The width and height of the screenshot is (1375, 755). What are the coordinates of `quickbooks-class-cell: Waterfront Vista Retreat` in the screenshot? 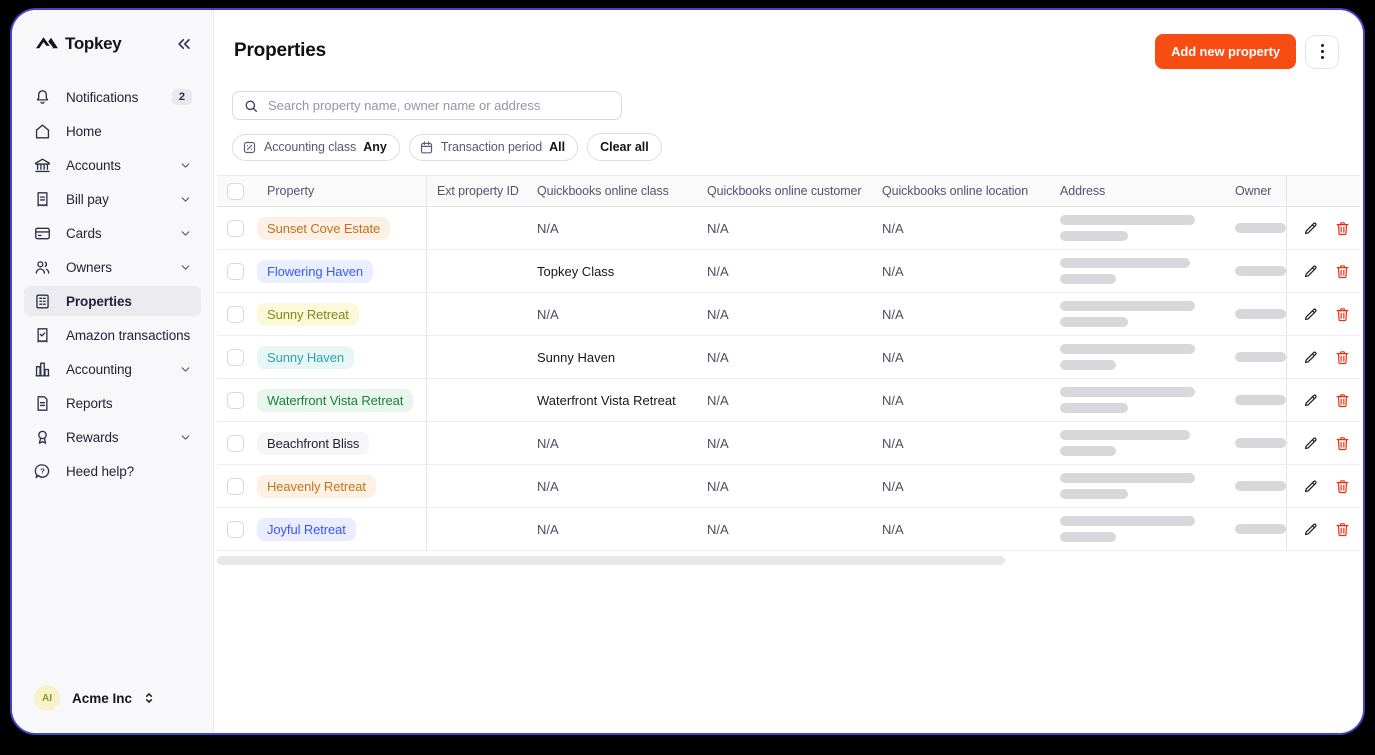 It's located at (606, 400).